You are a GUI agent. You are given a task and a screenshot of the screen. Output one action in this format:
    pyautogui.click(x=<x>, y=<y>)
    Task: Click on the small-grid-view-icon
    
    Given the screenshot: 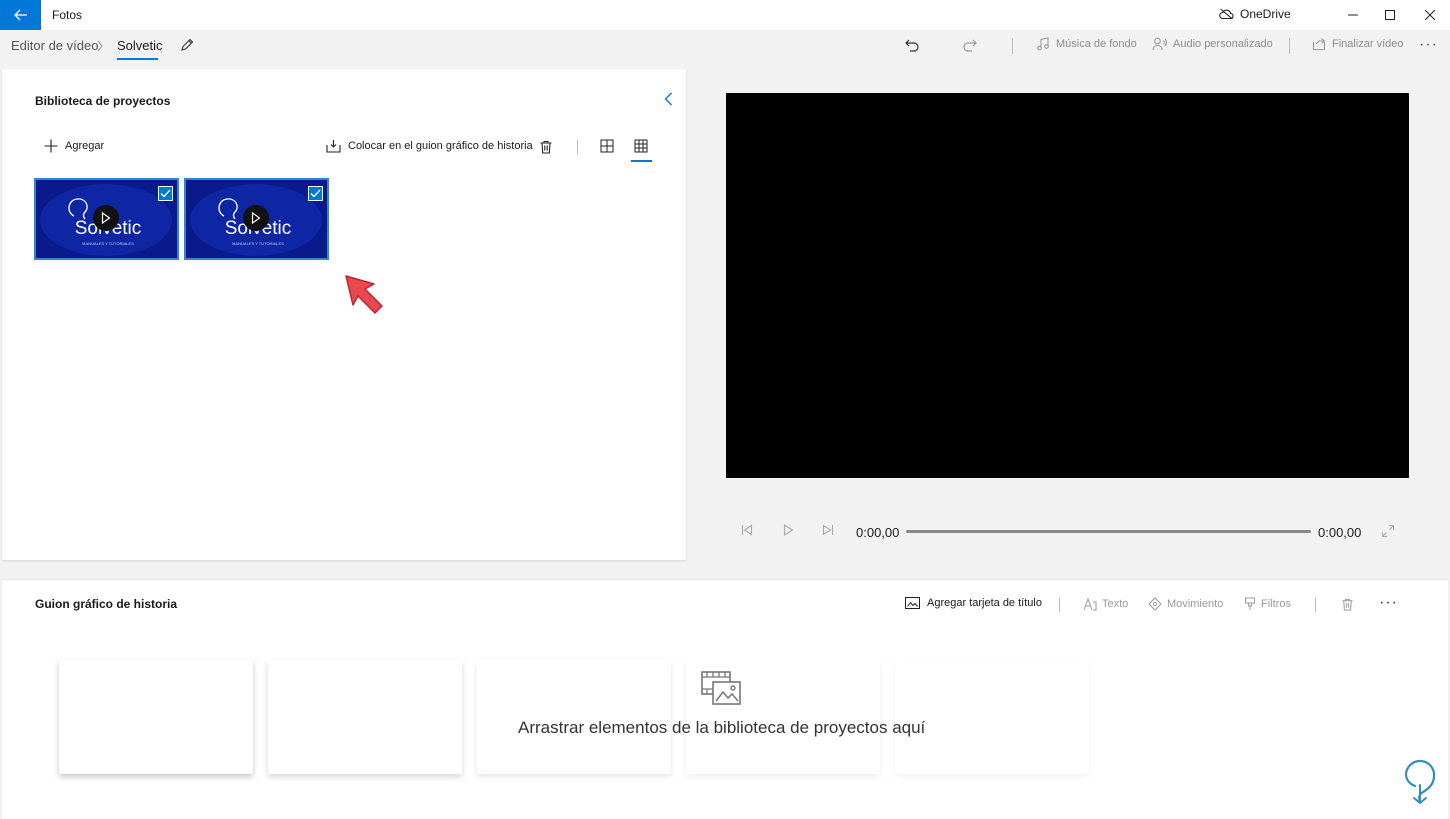 What is the action you would take?
    pyautogui.click(x=641, y=146)
    